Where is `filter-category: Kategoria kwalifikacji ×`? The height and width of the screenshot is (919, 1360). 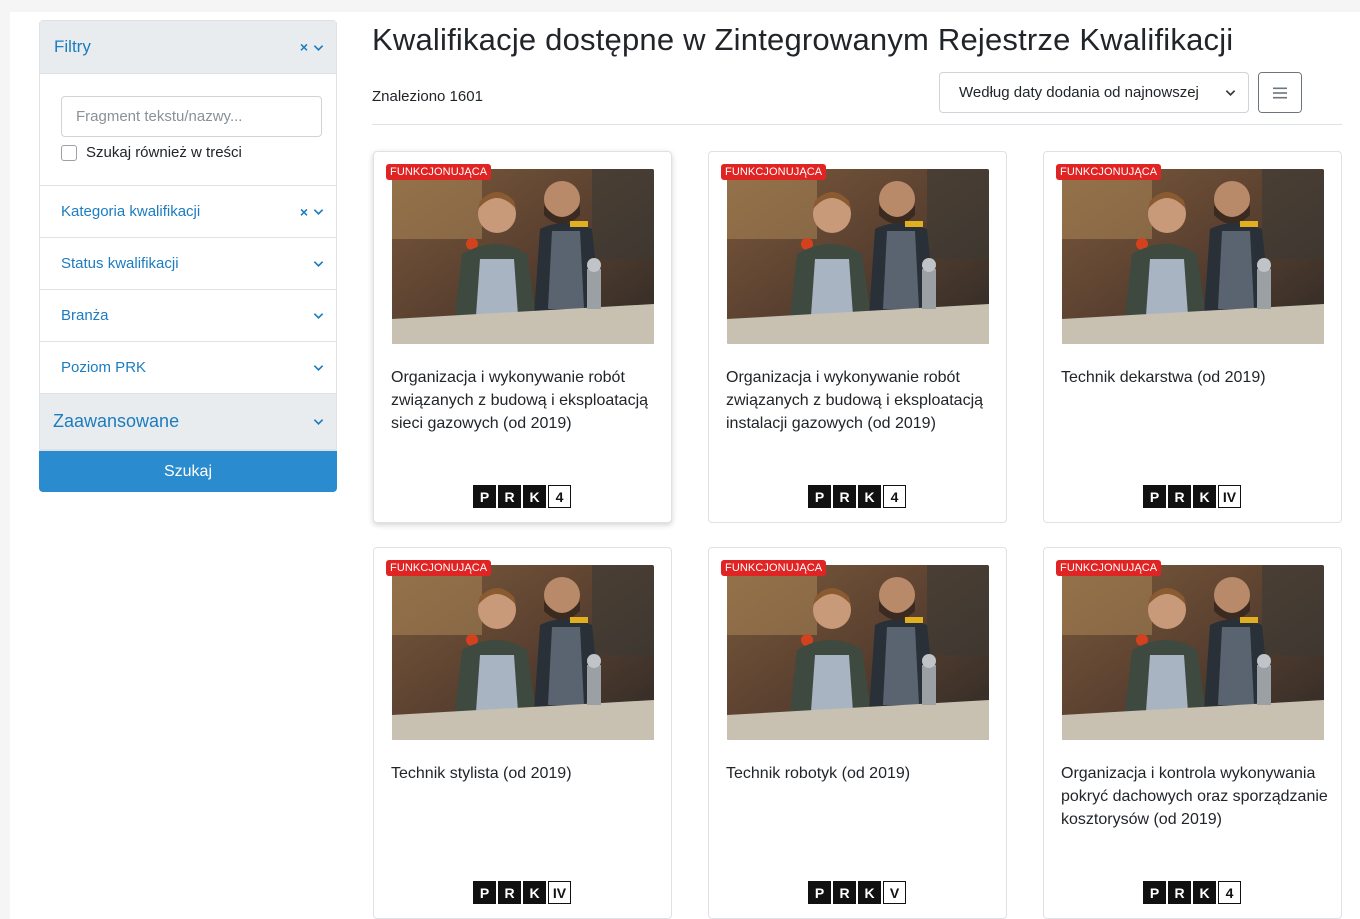
filter-category: Kategoria kwalifikacji × is located at coordinates (188, 212).